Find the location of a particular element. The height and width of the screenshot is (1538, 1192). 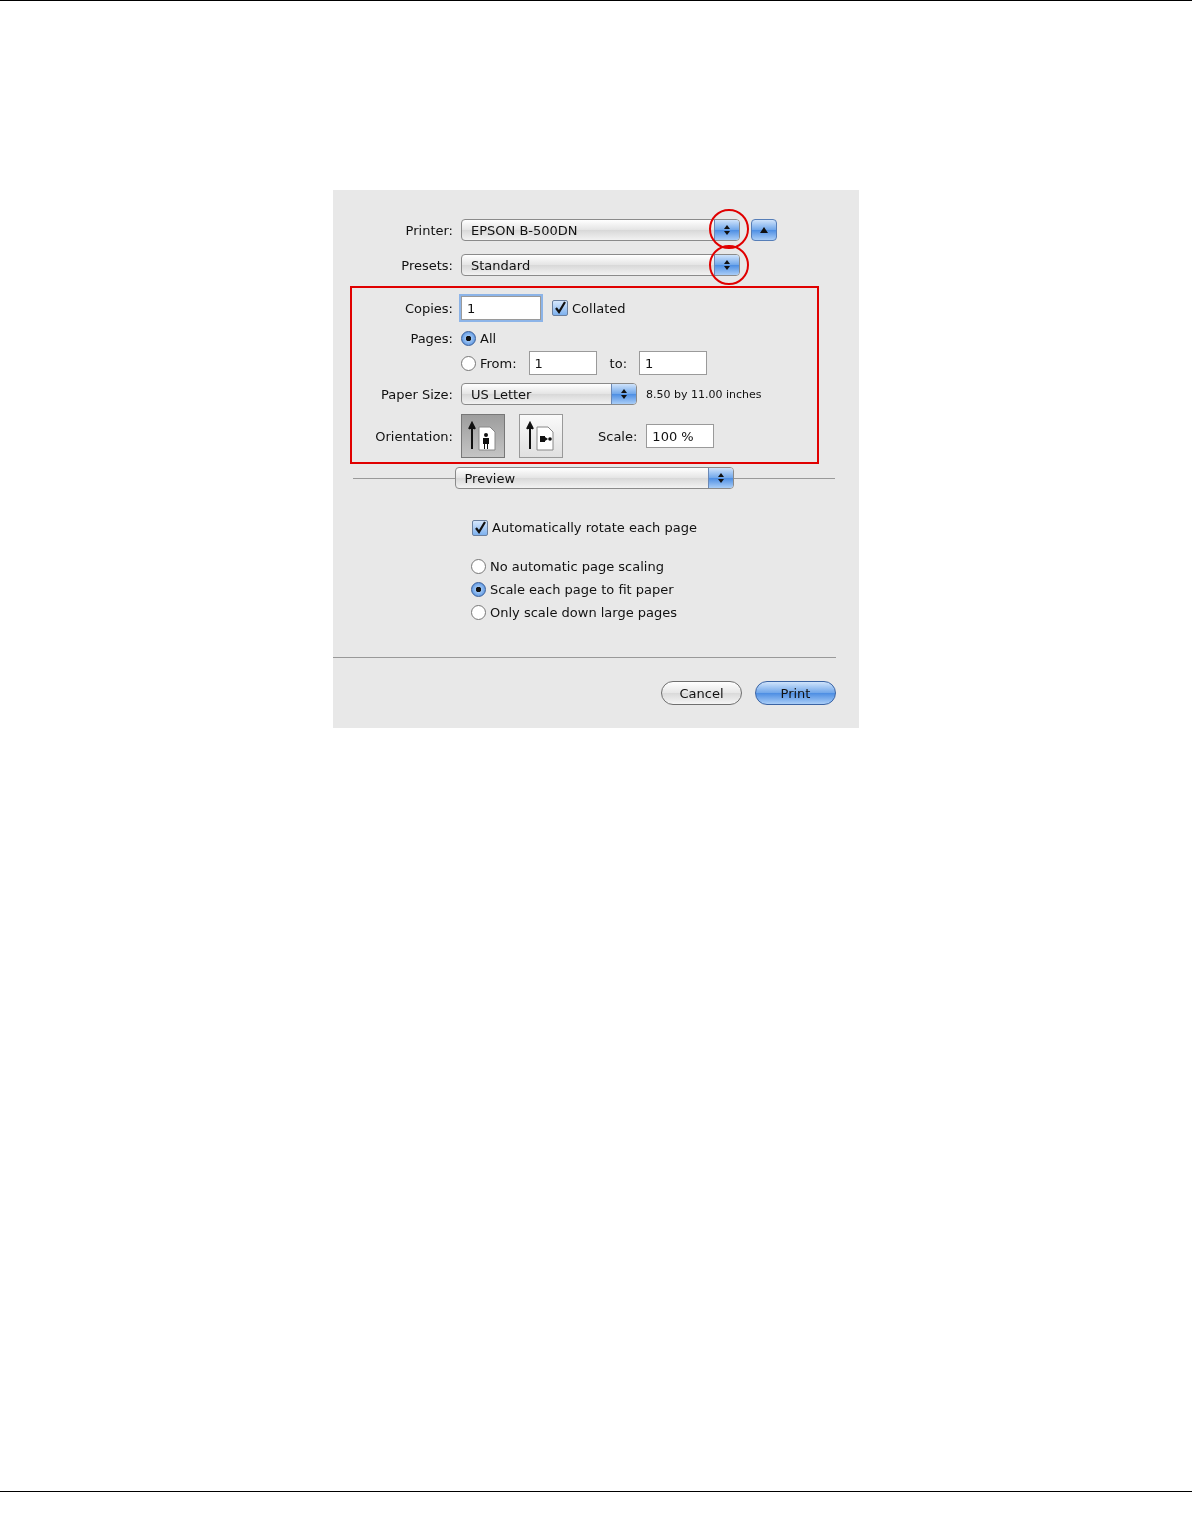

scaling-label: Scale each page to fit paper is located at coordinates (582, 589).